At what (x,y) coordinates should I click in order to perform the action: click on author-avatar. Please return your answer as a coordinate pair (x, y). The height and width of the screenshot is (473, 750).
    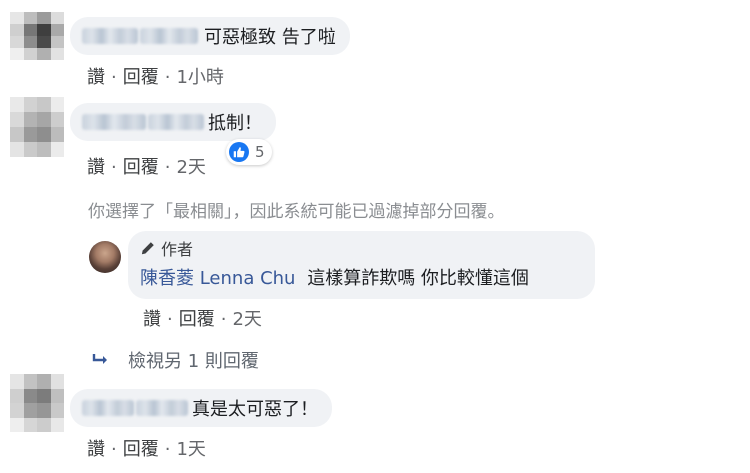
    Looking at the image, I should click on (105, 257).